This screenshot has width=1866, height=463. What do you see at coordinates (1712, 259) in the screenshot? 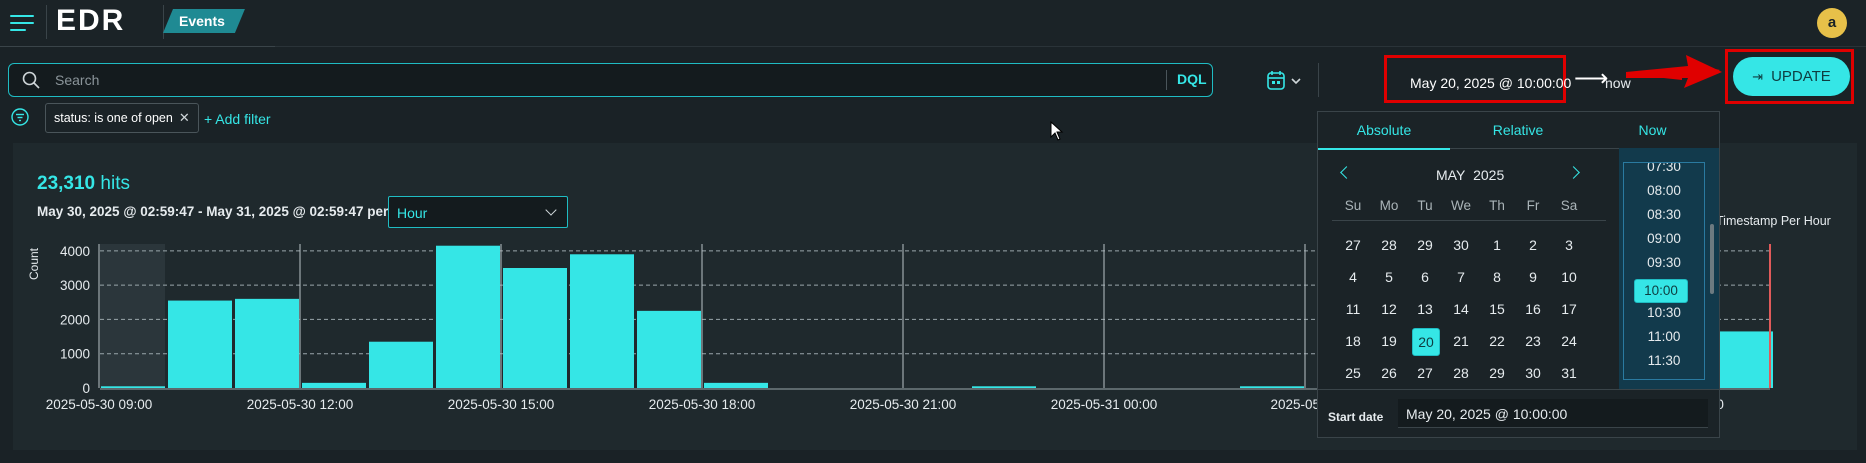
I see `scrollbar` at bounding box center [1712, 259].